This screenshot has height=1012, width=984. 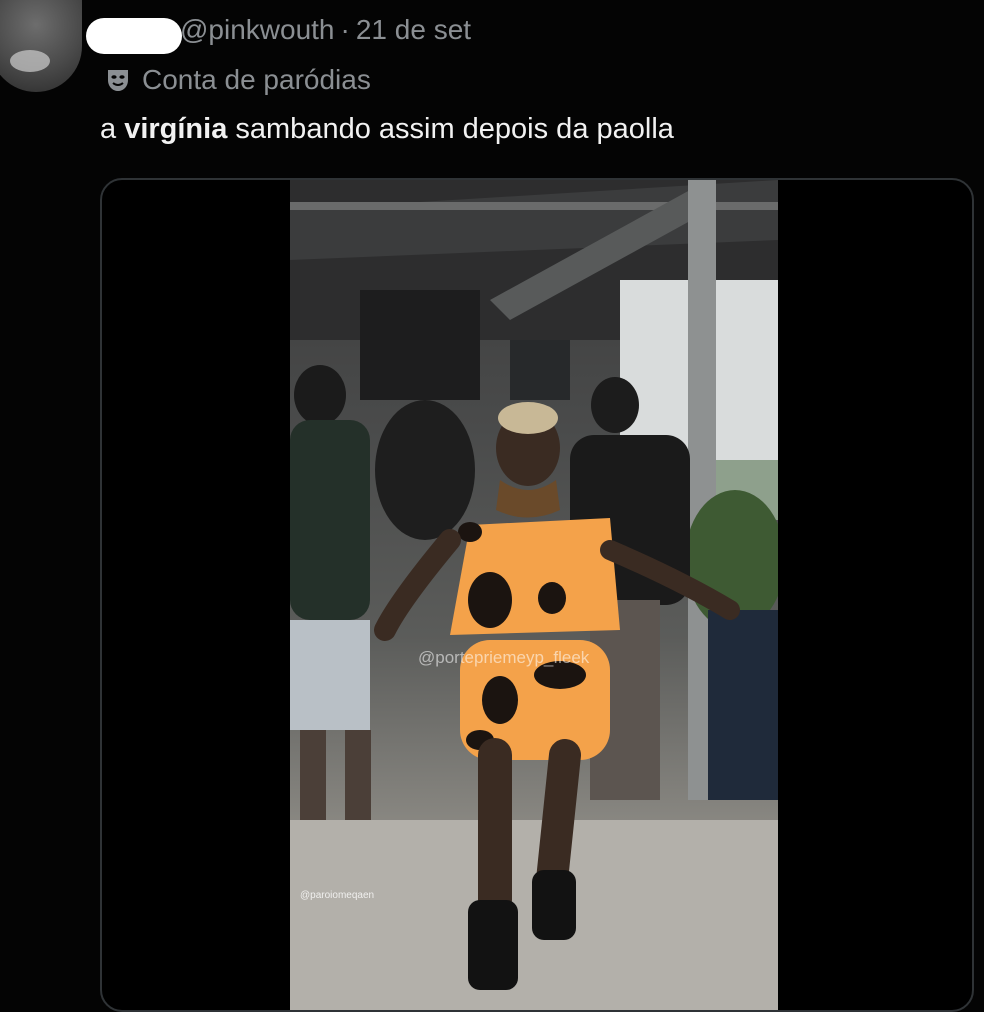 What do you see at coordinates (176, 129) in the screenshot?
I see `tweet-text-bold: virgínia` at bounding box center [176, 129].